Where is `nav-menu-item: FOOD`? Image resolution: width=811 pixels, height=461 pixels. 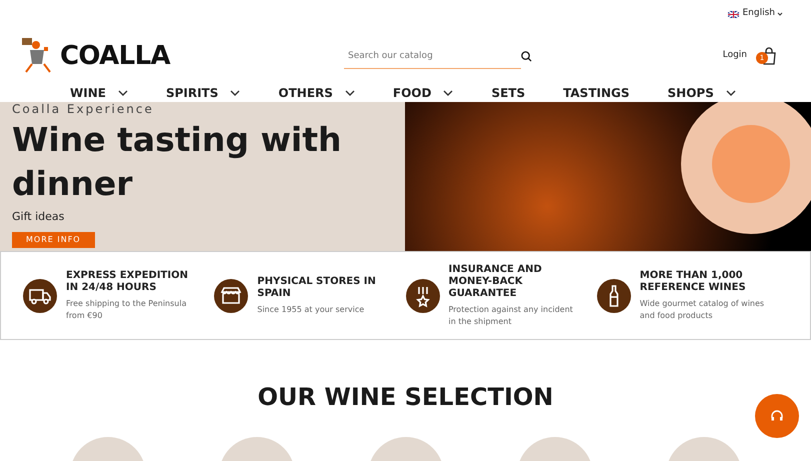 nav-menu-item: FOOD is located at coordinates (423, 93).